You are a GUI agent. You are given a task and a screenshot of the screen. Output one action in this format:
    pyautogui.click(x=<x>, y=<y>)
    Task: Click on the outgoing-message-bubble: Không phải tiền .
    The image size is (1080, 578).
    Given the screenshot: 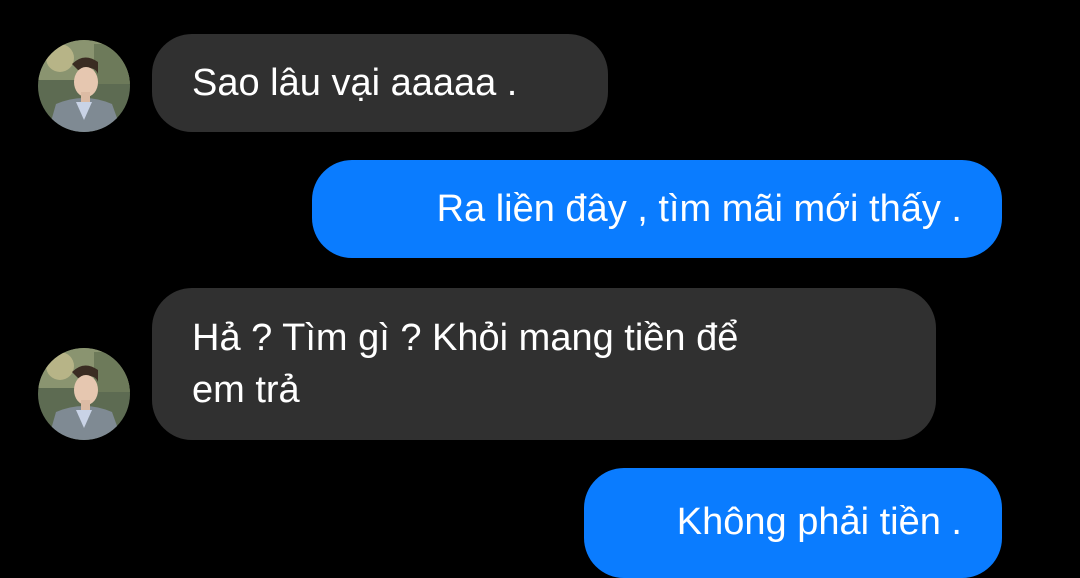 What is the action you would take?
    pyautogui.click(x=793, y=523)
    